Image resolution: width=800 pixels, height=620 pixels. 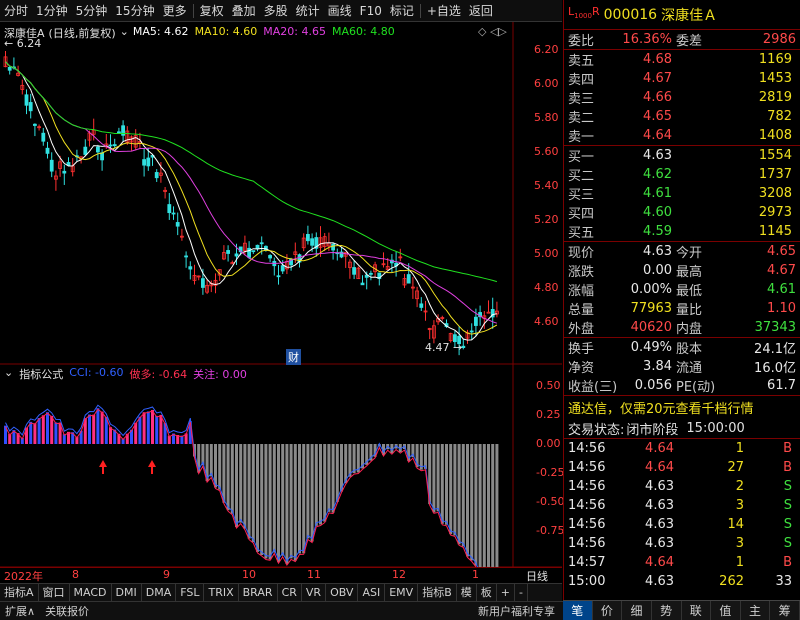 I want to click on tick-side: S, so click(x=787, y=524).